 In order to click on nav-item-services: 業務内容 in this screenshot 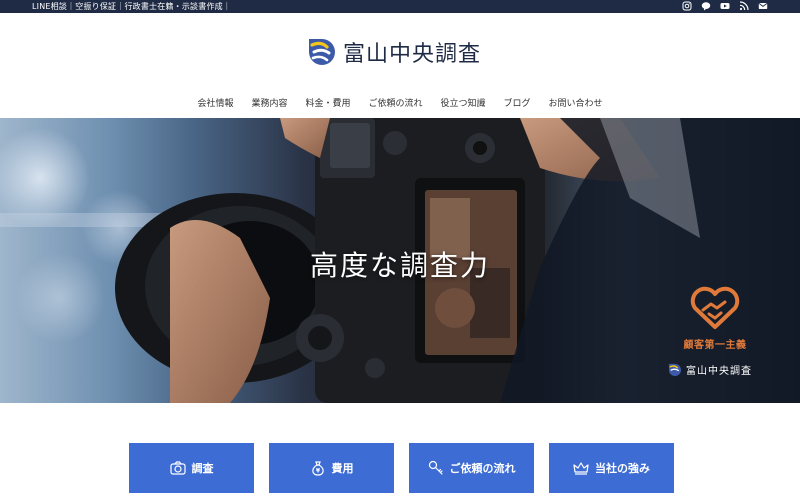, I will do `click(269, 102)`.